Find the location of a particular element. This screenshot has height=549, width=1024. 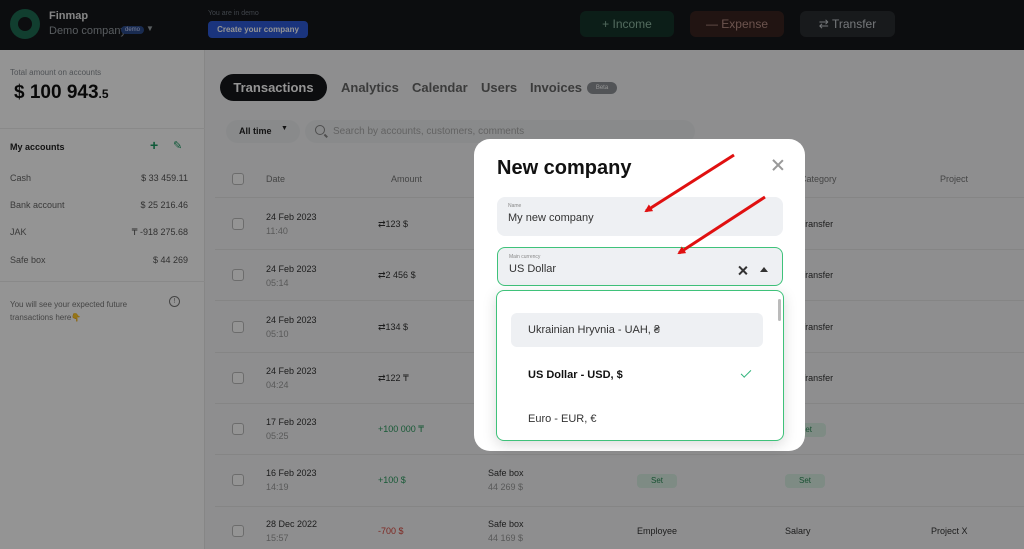

field-label: Name is located at coordinates (515, 206).